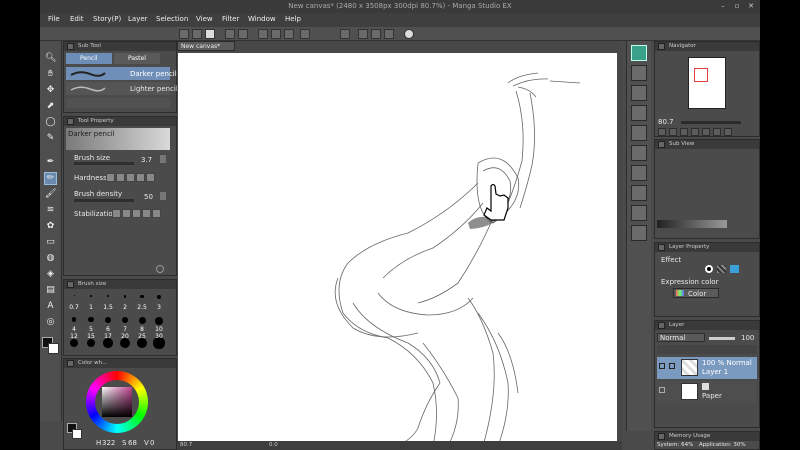 Image resolution: width=800 pixels, height=450 pixels. What do you see at coordinates (197, 34) in the screenshot?
I see `open-icon` at bounding box center [197, 34].